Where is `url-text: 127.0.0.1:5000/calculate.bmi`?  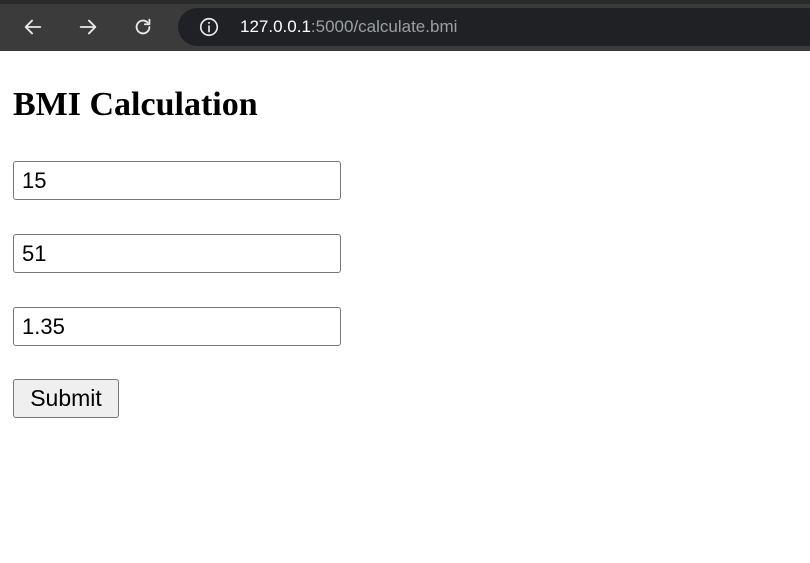
url-text: 127.0.0.1:5000/calculate.bmi is located at coordinates (348, 27).